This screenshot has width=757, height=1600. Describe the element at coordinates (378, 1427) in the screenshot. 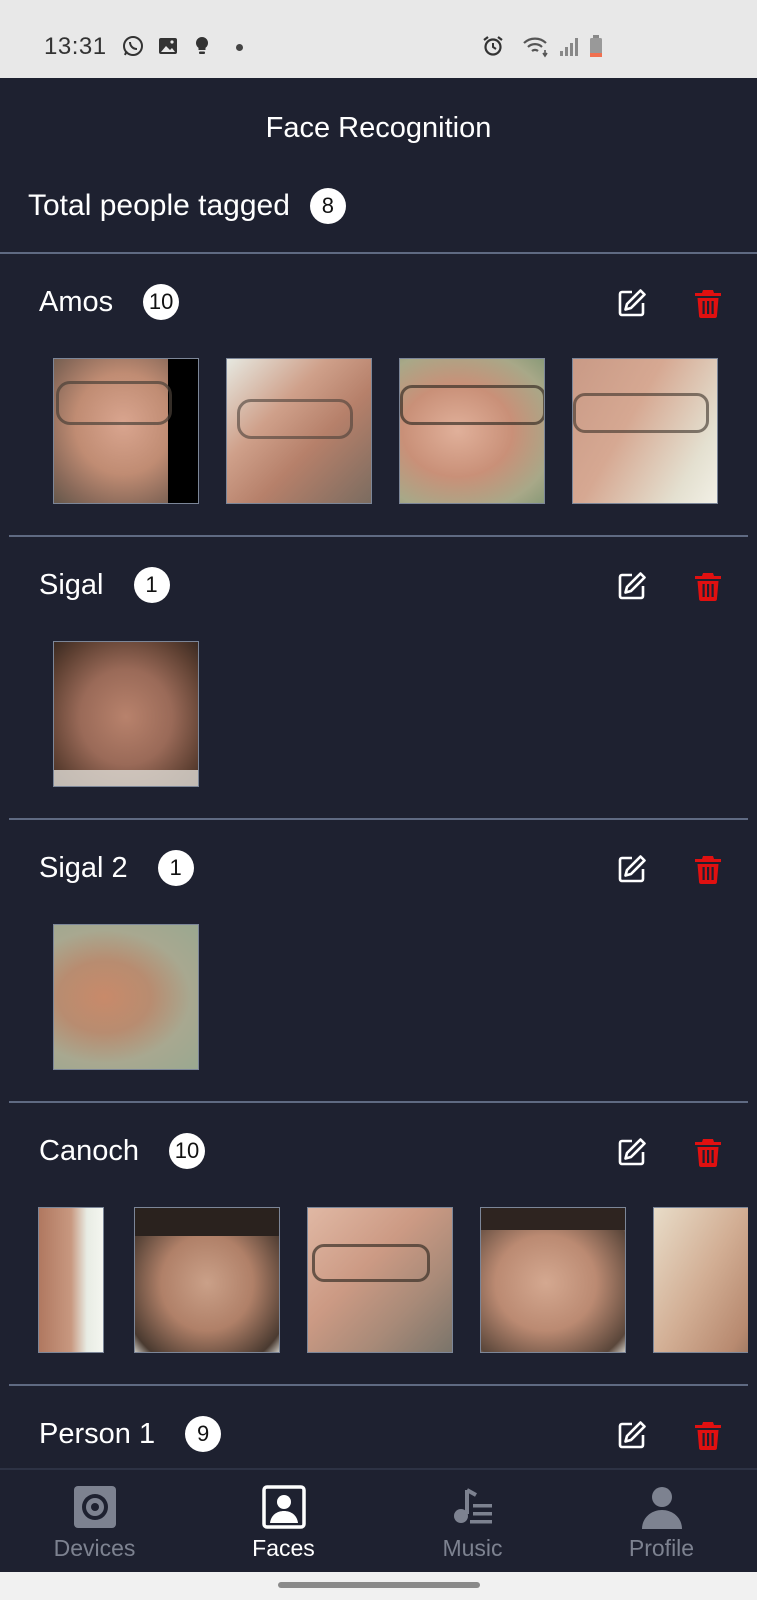

I see `person-card-person-1: Person 1 9` at that location.